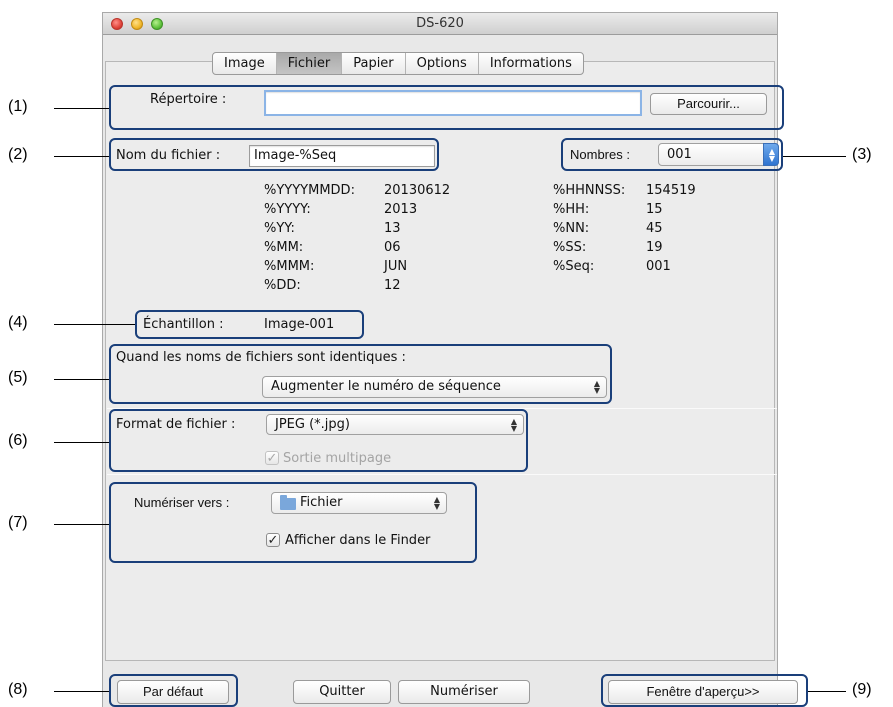  What do you see at coordinates (289, 266) in the screenshot?
I see `variable-key: %MMM:` at bounding box center [289, 266].